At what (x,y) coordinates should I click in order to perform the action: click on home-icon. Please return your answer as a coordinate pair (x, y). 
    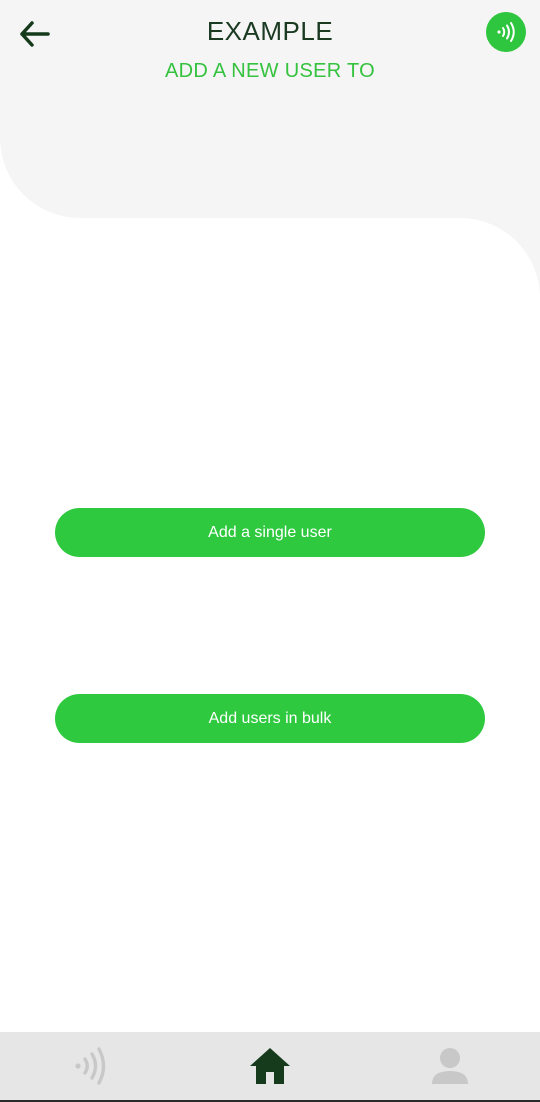
    Looking at the image, I should click on (270, 1066).